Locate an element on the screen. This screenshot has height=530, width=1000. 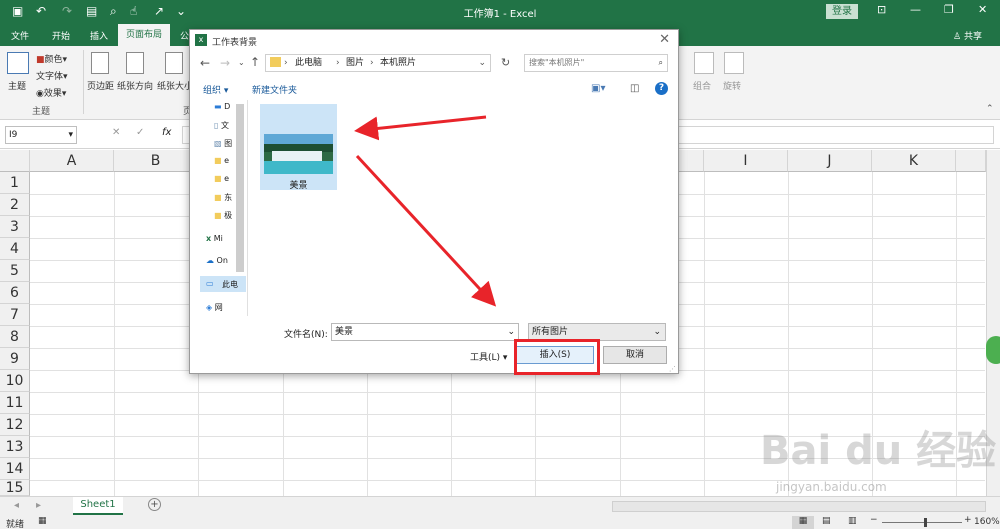
arrow-to-insert is located at coordinates (426, 230).